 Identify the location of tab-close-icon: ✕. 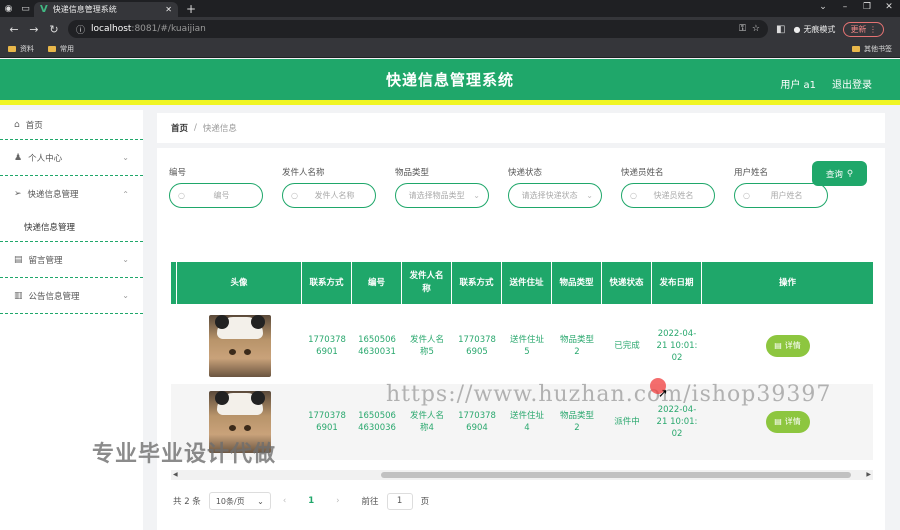
(168, 9).